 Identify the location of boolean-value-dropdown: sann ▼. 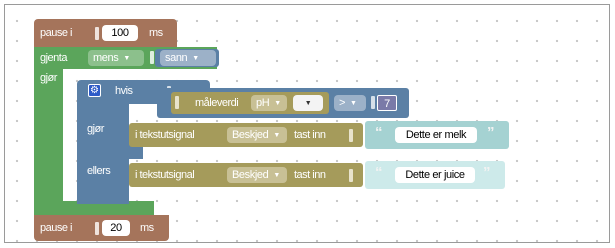
(188, 58).